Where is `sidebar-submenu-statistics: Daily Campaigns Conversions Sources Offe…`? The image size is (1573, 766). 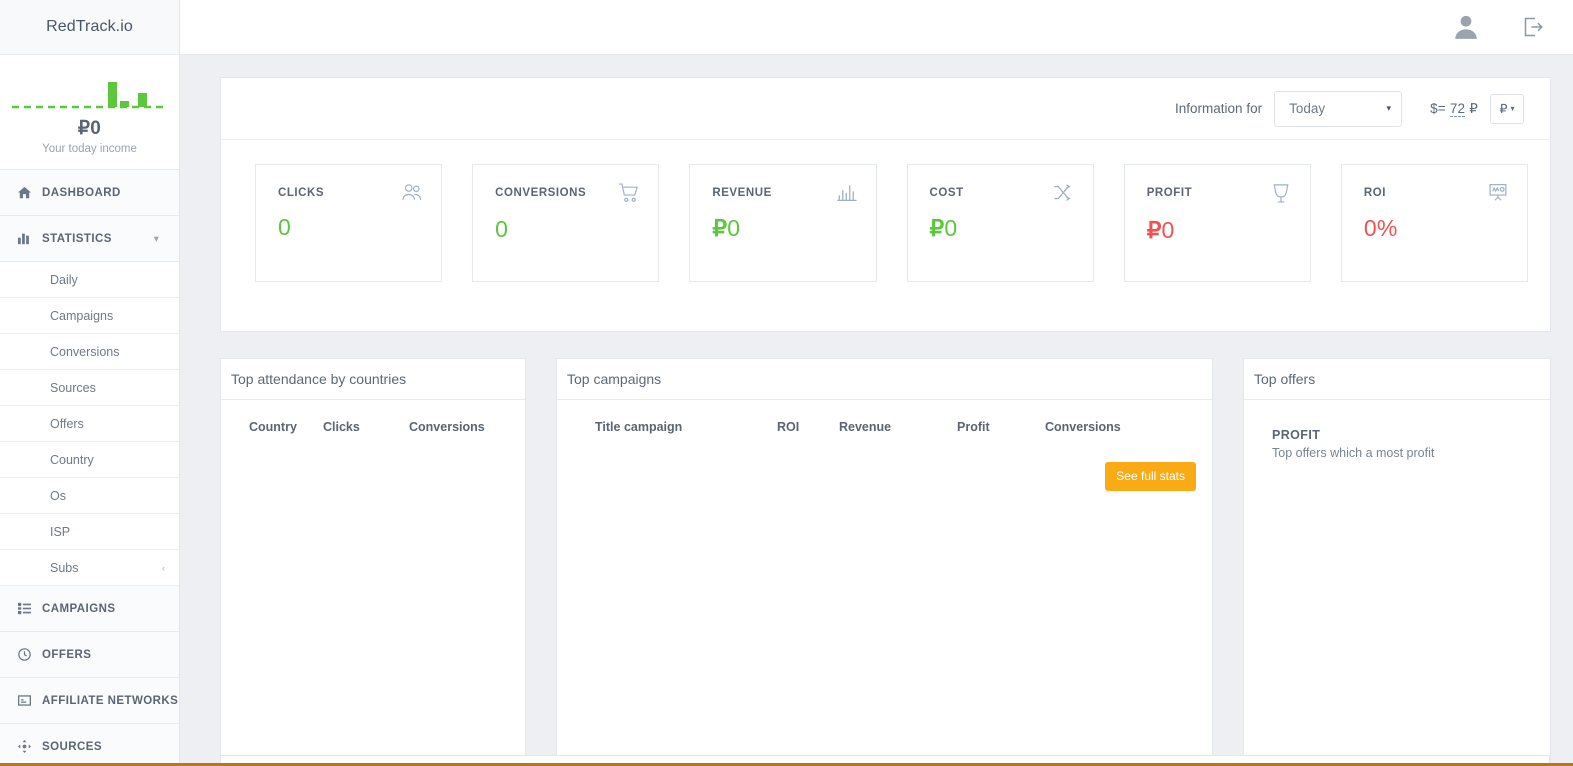 sidebar-submenu-statistics: Daily Campaigns Conversions Sources Offe… is located at coordinates (89, 424).